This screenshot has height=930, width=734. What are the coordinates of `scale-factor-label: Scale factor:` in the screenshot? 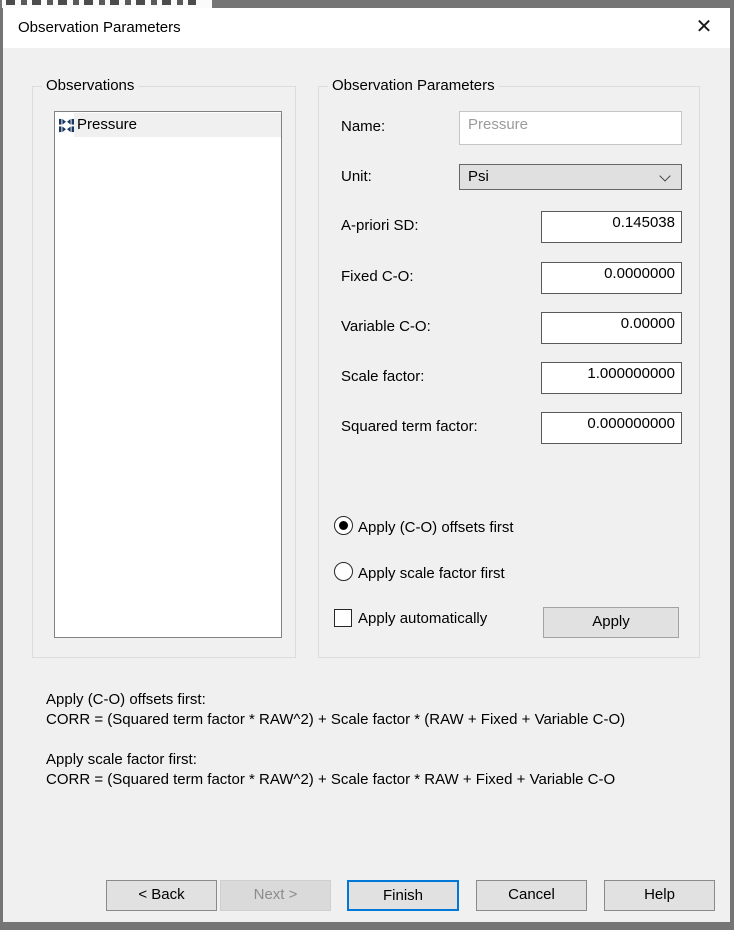 It's located at (383, 376).